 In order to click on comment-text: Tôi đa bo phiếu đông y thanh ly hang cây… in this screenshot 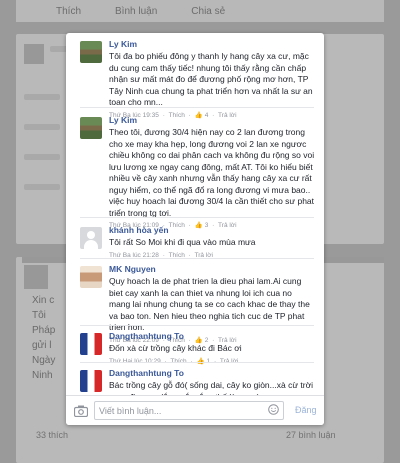, I will do `click(211, 79)`.